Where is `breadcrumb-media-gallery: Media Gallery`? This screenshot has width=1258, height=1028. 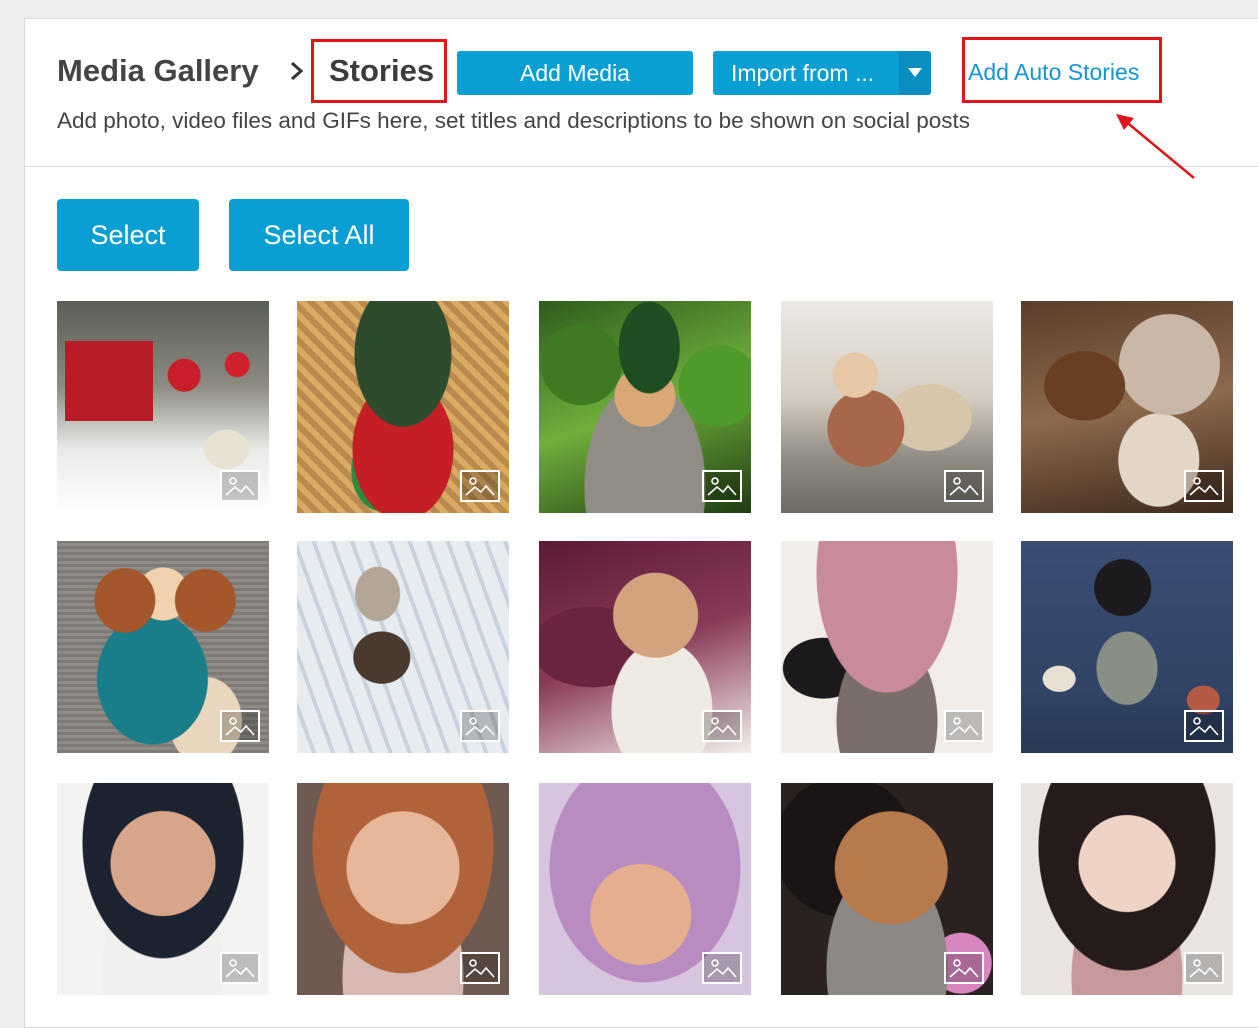
breadcrumb-media-gallery: Media Gallery is located at coordinates (158, 71).